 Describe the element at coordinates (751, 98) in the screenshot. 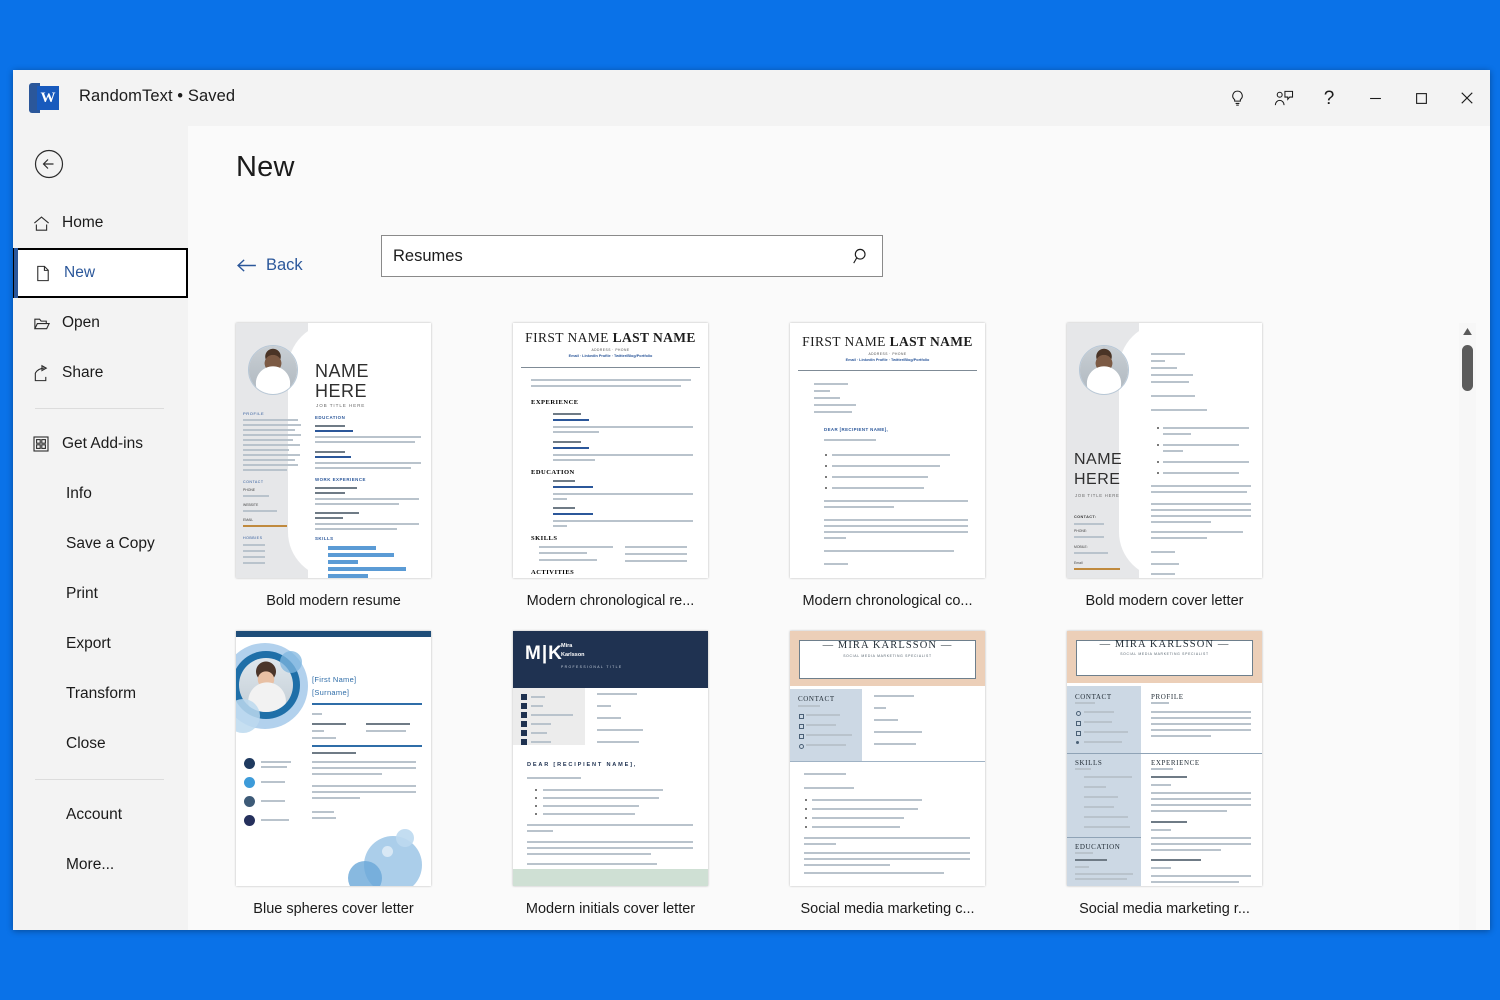

I see `title-bar: W RandomText • Saved ?` at that location.